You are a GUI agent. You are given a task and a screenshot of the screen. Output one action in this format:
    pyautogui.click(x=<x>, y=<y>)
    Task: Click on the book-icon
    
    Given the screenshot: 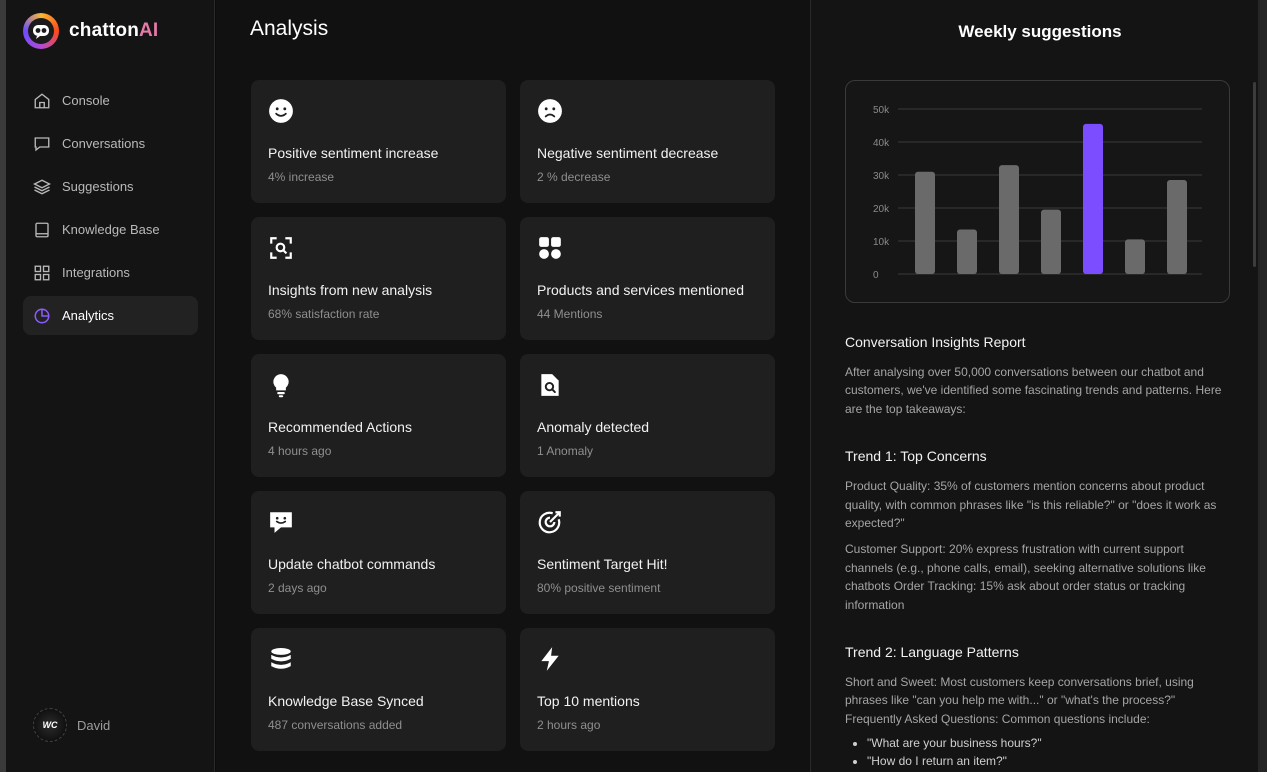 What is the action you would take?
    pyautogui.click(x=42, y=230)
    